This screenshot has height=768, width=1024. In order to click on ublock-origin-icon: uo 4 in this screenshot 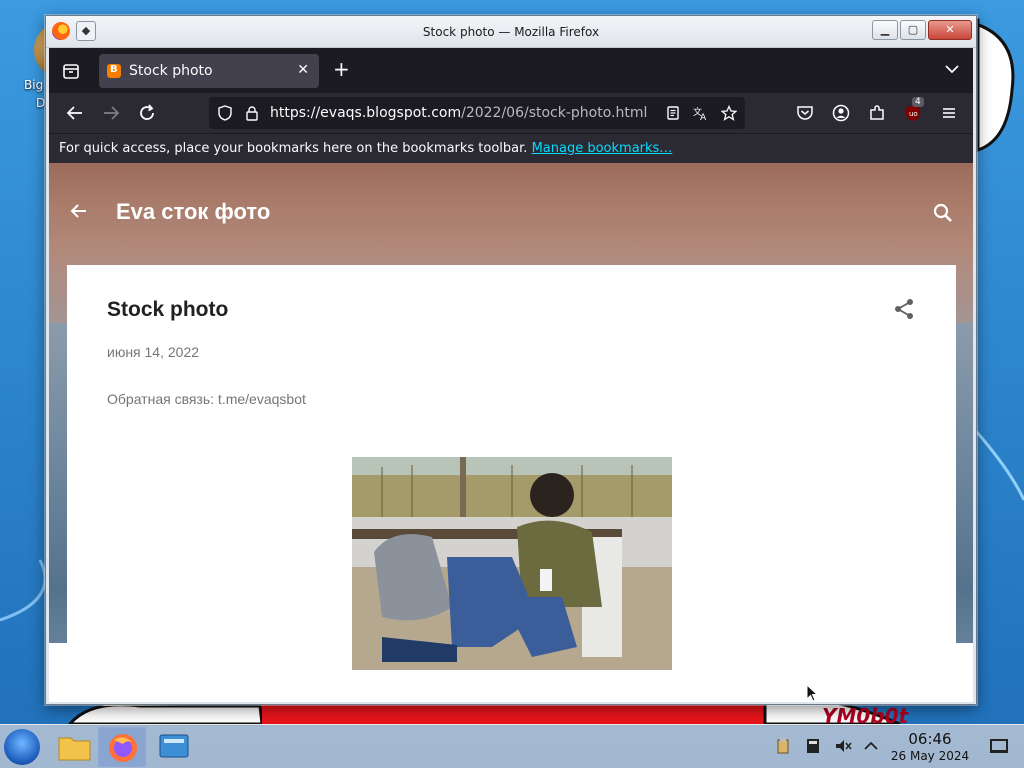, I will do `click(913, 110)`.